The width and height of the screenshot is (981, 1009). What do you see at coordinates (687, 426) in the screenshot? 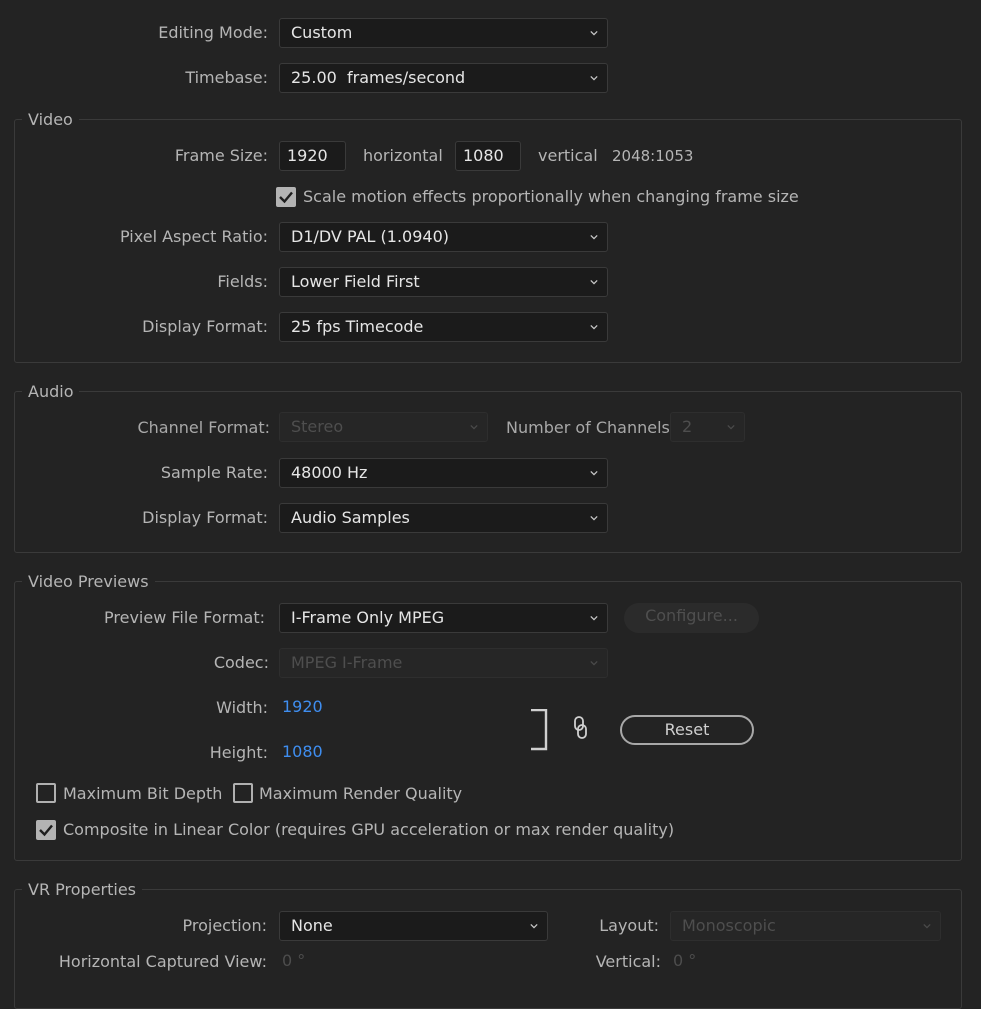
I see `num-channels-value: 2` at bounding box center [687, 426].